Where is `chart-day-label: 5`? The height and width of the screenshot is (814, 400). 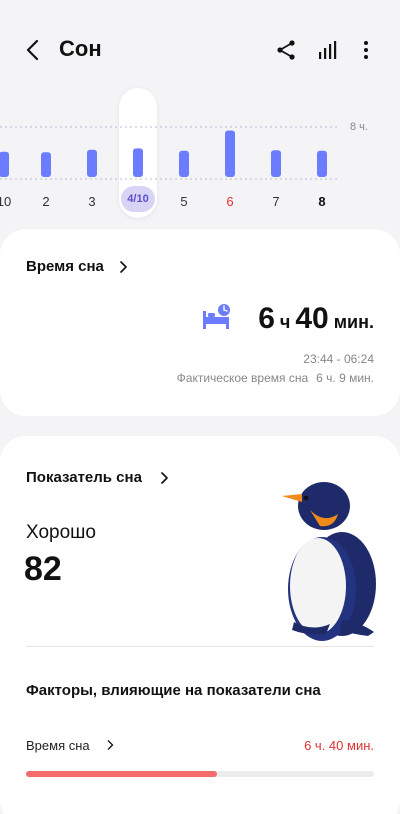 chart-day-label: 5 is located at coordinates (184, 201).